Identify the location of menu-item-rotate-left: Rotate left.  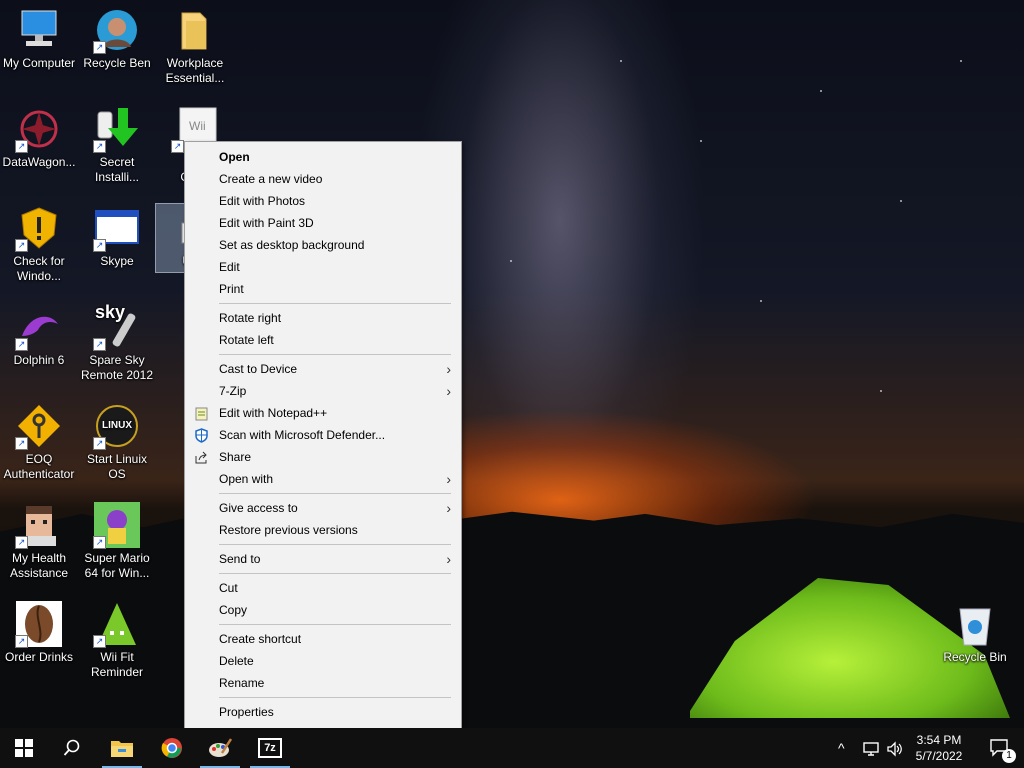
(323, 340).